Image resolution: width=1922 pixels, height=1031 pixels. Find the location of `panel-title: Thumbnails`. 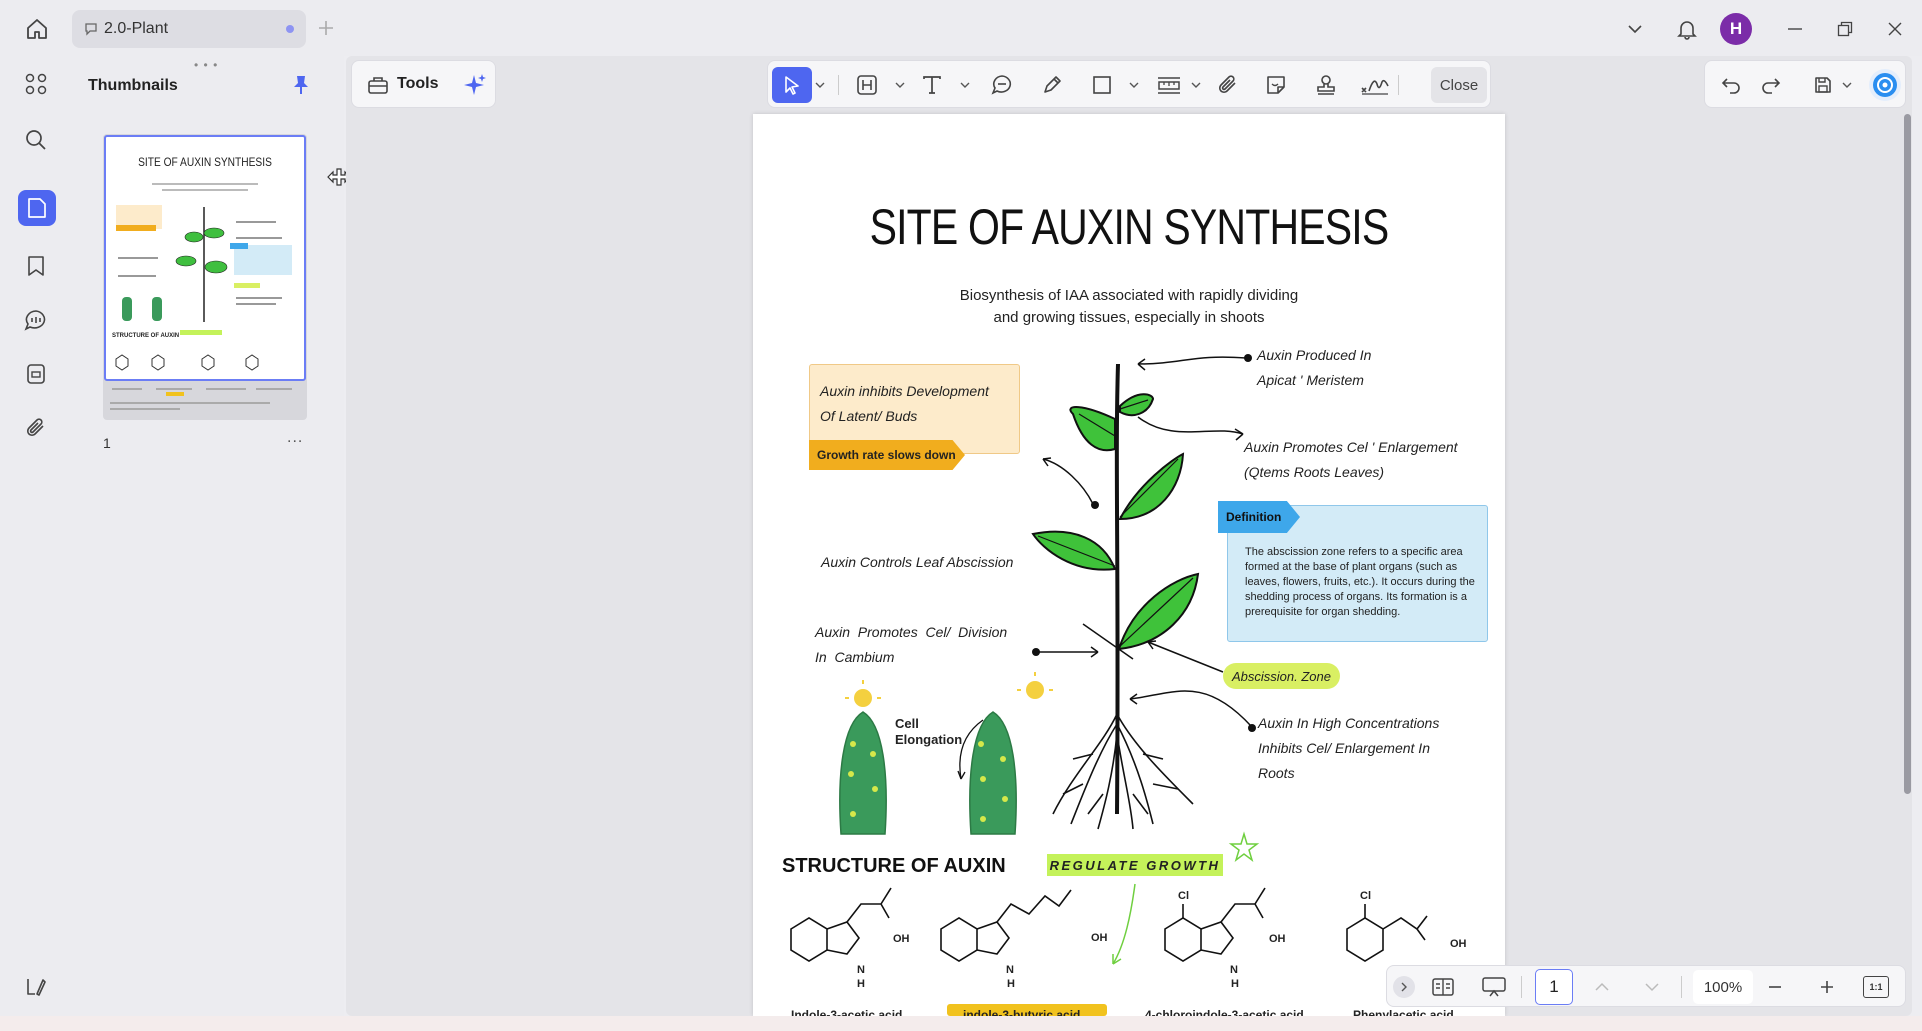

panel-title: Thumbnails is located at coordinates (133, 85).